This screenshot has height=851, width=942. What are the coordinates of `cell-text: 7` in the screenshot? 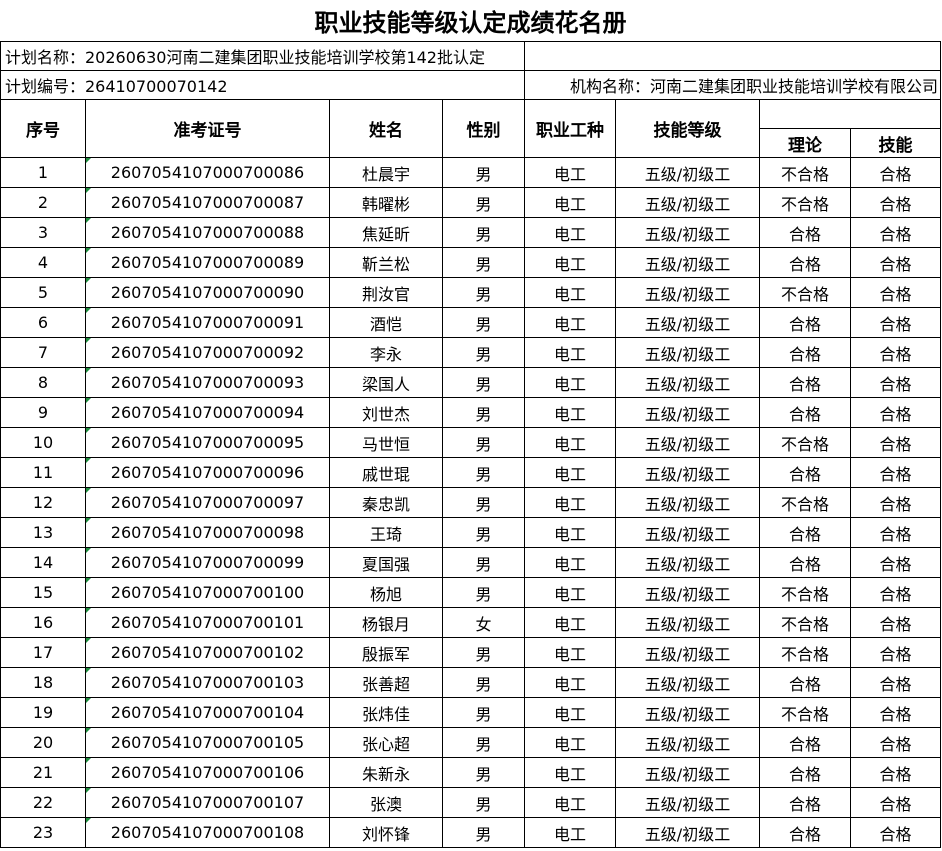 It's located at (43, 352).